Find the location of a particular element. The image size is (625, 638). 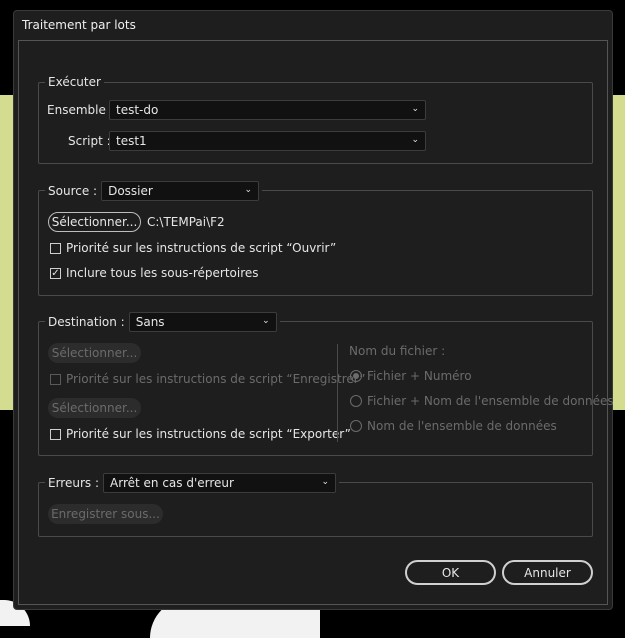

ensemble-select: test-do ⌄ is located at coordinates (267, 110).